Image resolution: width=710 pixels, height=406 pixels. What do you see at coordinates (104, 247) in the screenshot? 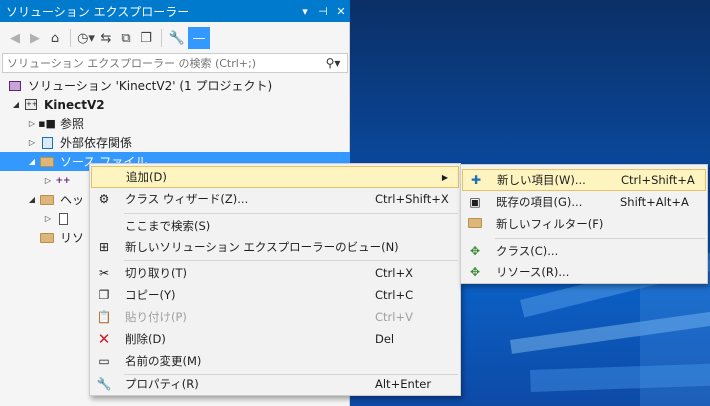
I see `new-view-icon: ⊞` at bounding box center [104, 247].